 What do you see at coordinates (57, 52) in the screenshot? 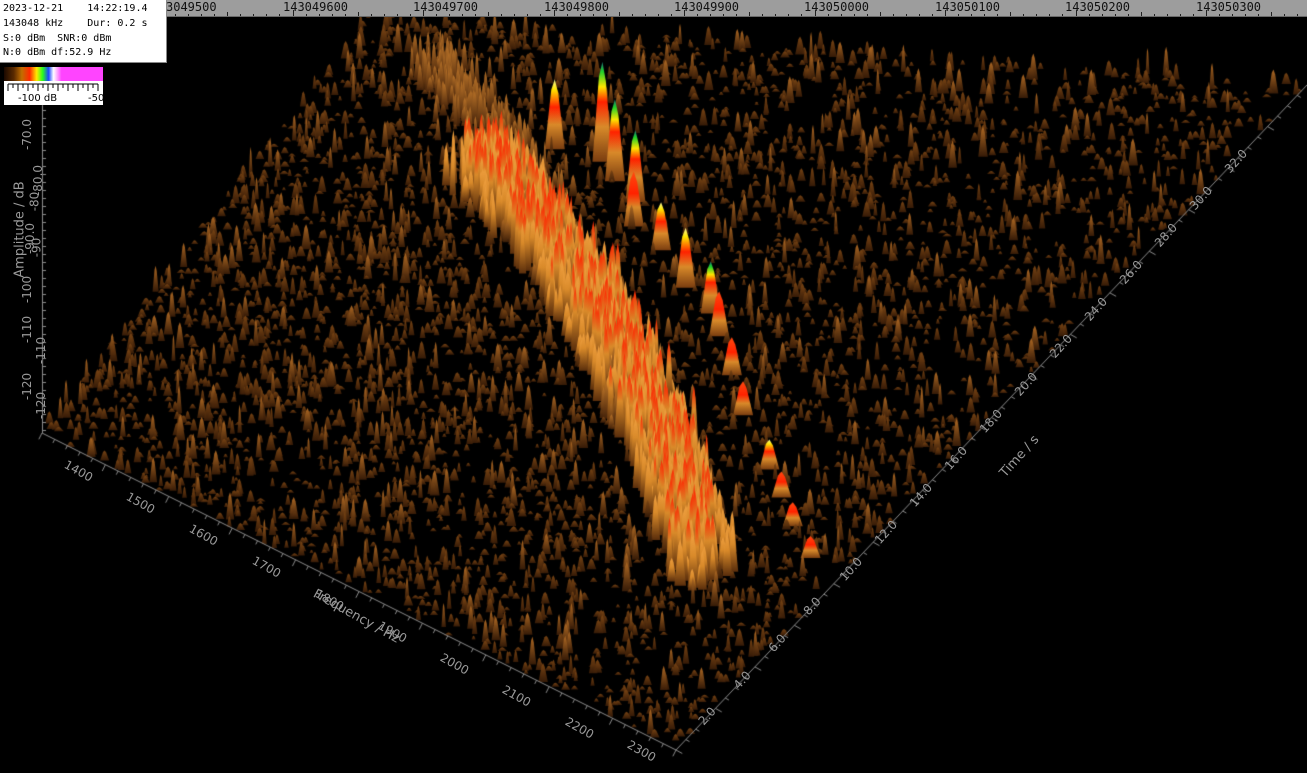
I see `noise-df-readout: N:0 dBm df:52.9 Hz` at bounding box center [57, 52].